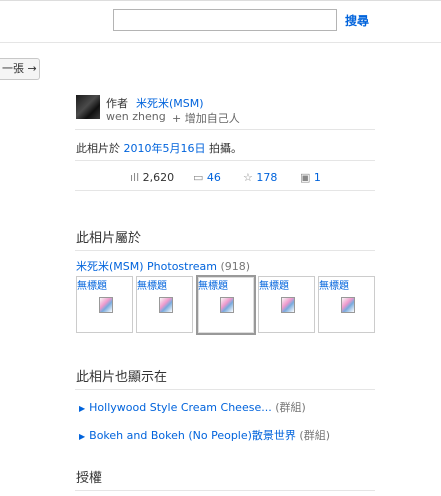 This screenshot has height=496, width=441. What do you see at coordinates (235, 266) in the screenshot?
I see `photostream-count: (918)` at bounding box center [235, 266].